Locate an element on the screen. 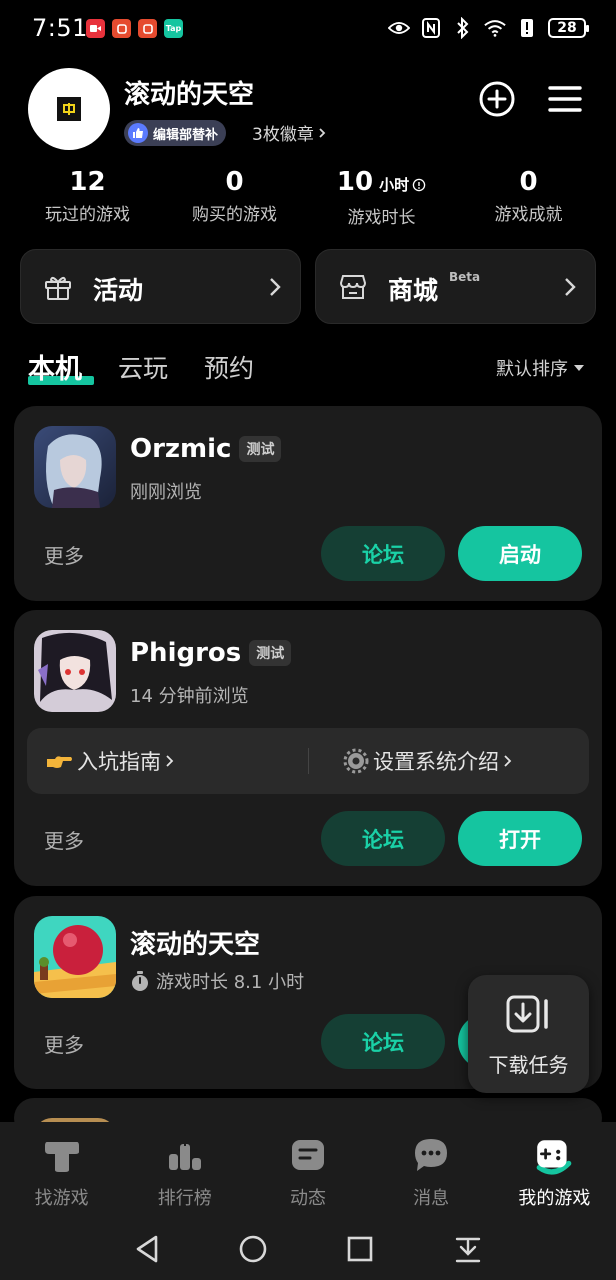 Image resolution: width=616 pixels, height=1280 pixels. thumbs-up-icon is located at coordinates (138, 133).